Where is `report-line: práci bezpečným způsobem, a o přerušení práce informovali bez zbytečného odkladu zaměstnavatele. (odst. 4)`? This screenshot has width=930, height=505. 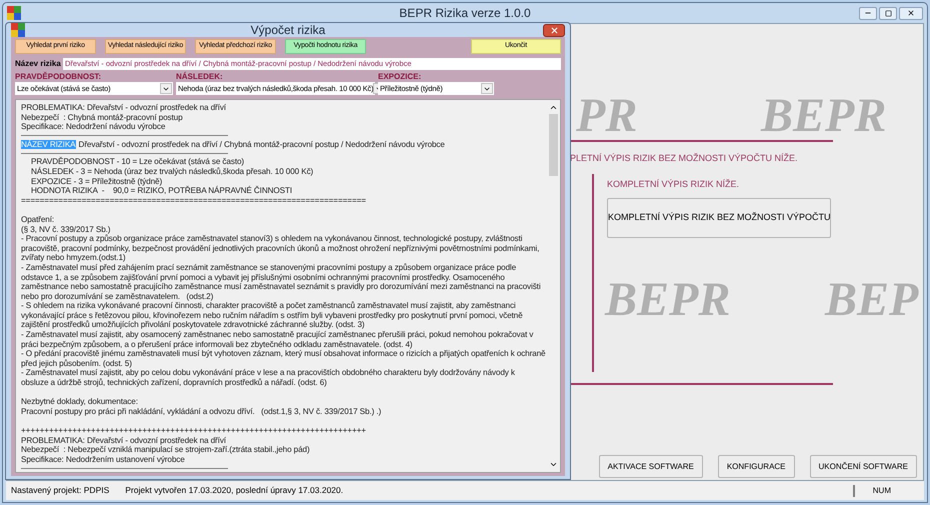
report-line: práci bezpečným způsobem, a o přerušení práce informovali bez zbytečného odkladu zaměstnavatele. (odst. 4) is located at coordinates (216, 345).